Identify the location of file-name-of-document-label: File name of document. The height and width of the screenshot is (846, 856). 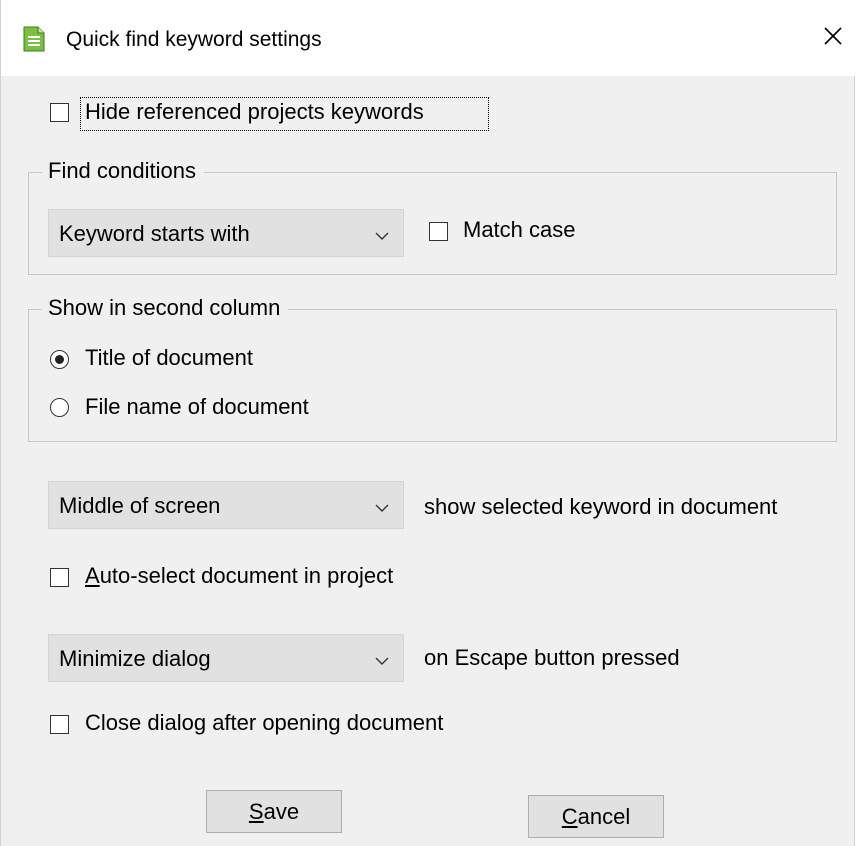
(197, 407).